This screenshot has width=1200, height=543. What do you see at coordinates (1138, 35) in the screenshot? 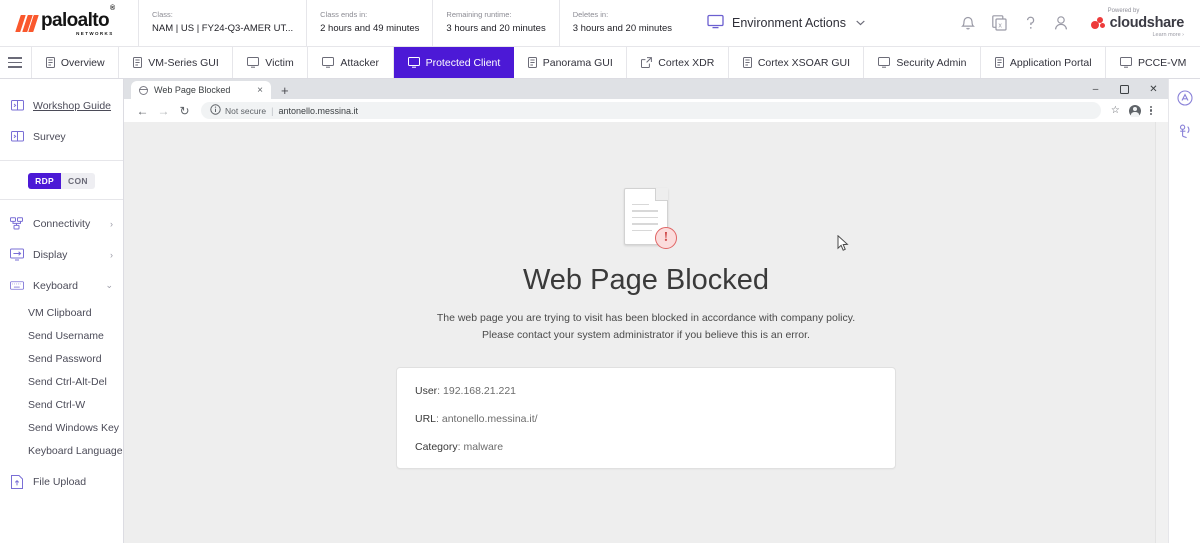
I see `cloudshare-learn-more-link: Learn more ›` at bounding box center [1138, 35].